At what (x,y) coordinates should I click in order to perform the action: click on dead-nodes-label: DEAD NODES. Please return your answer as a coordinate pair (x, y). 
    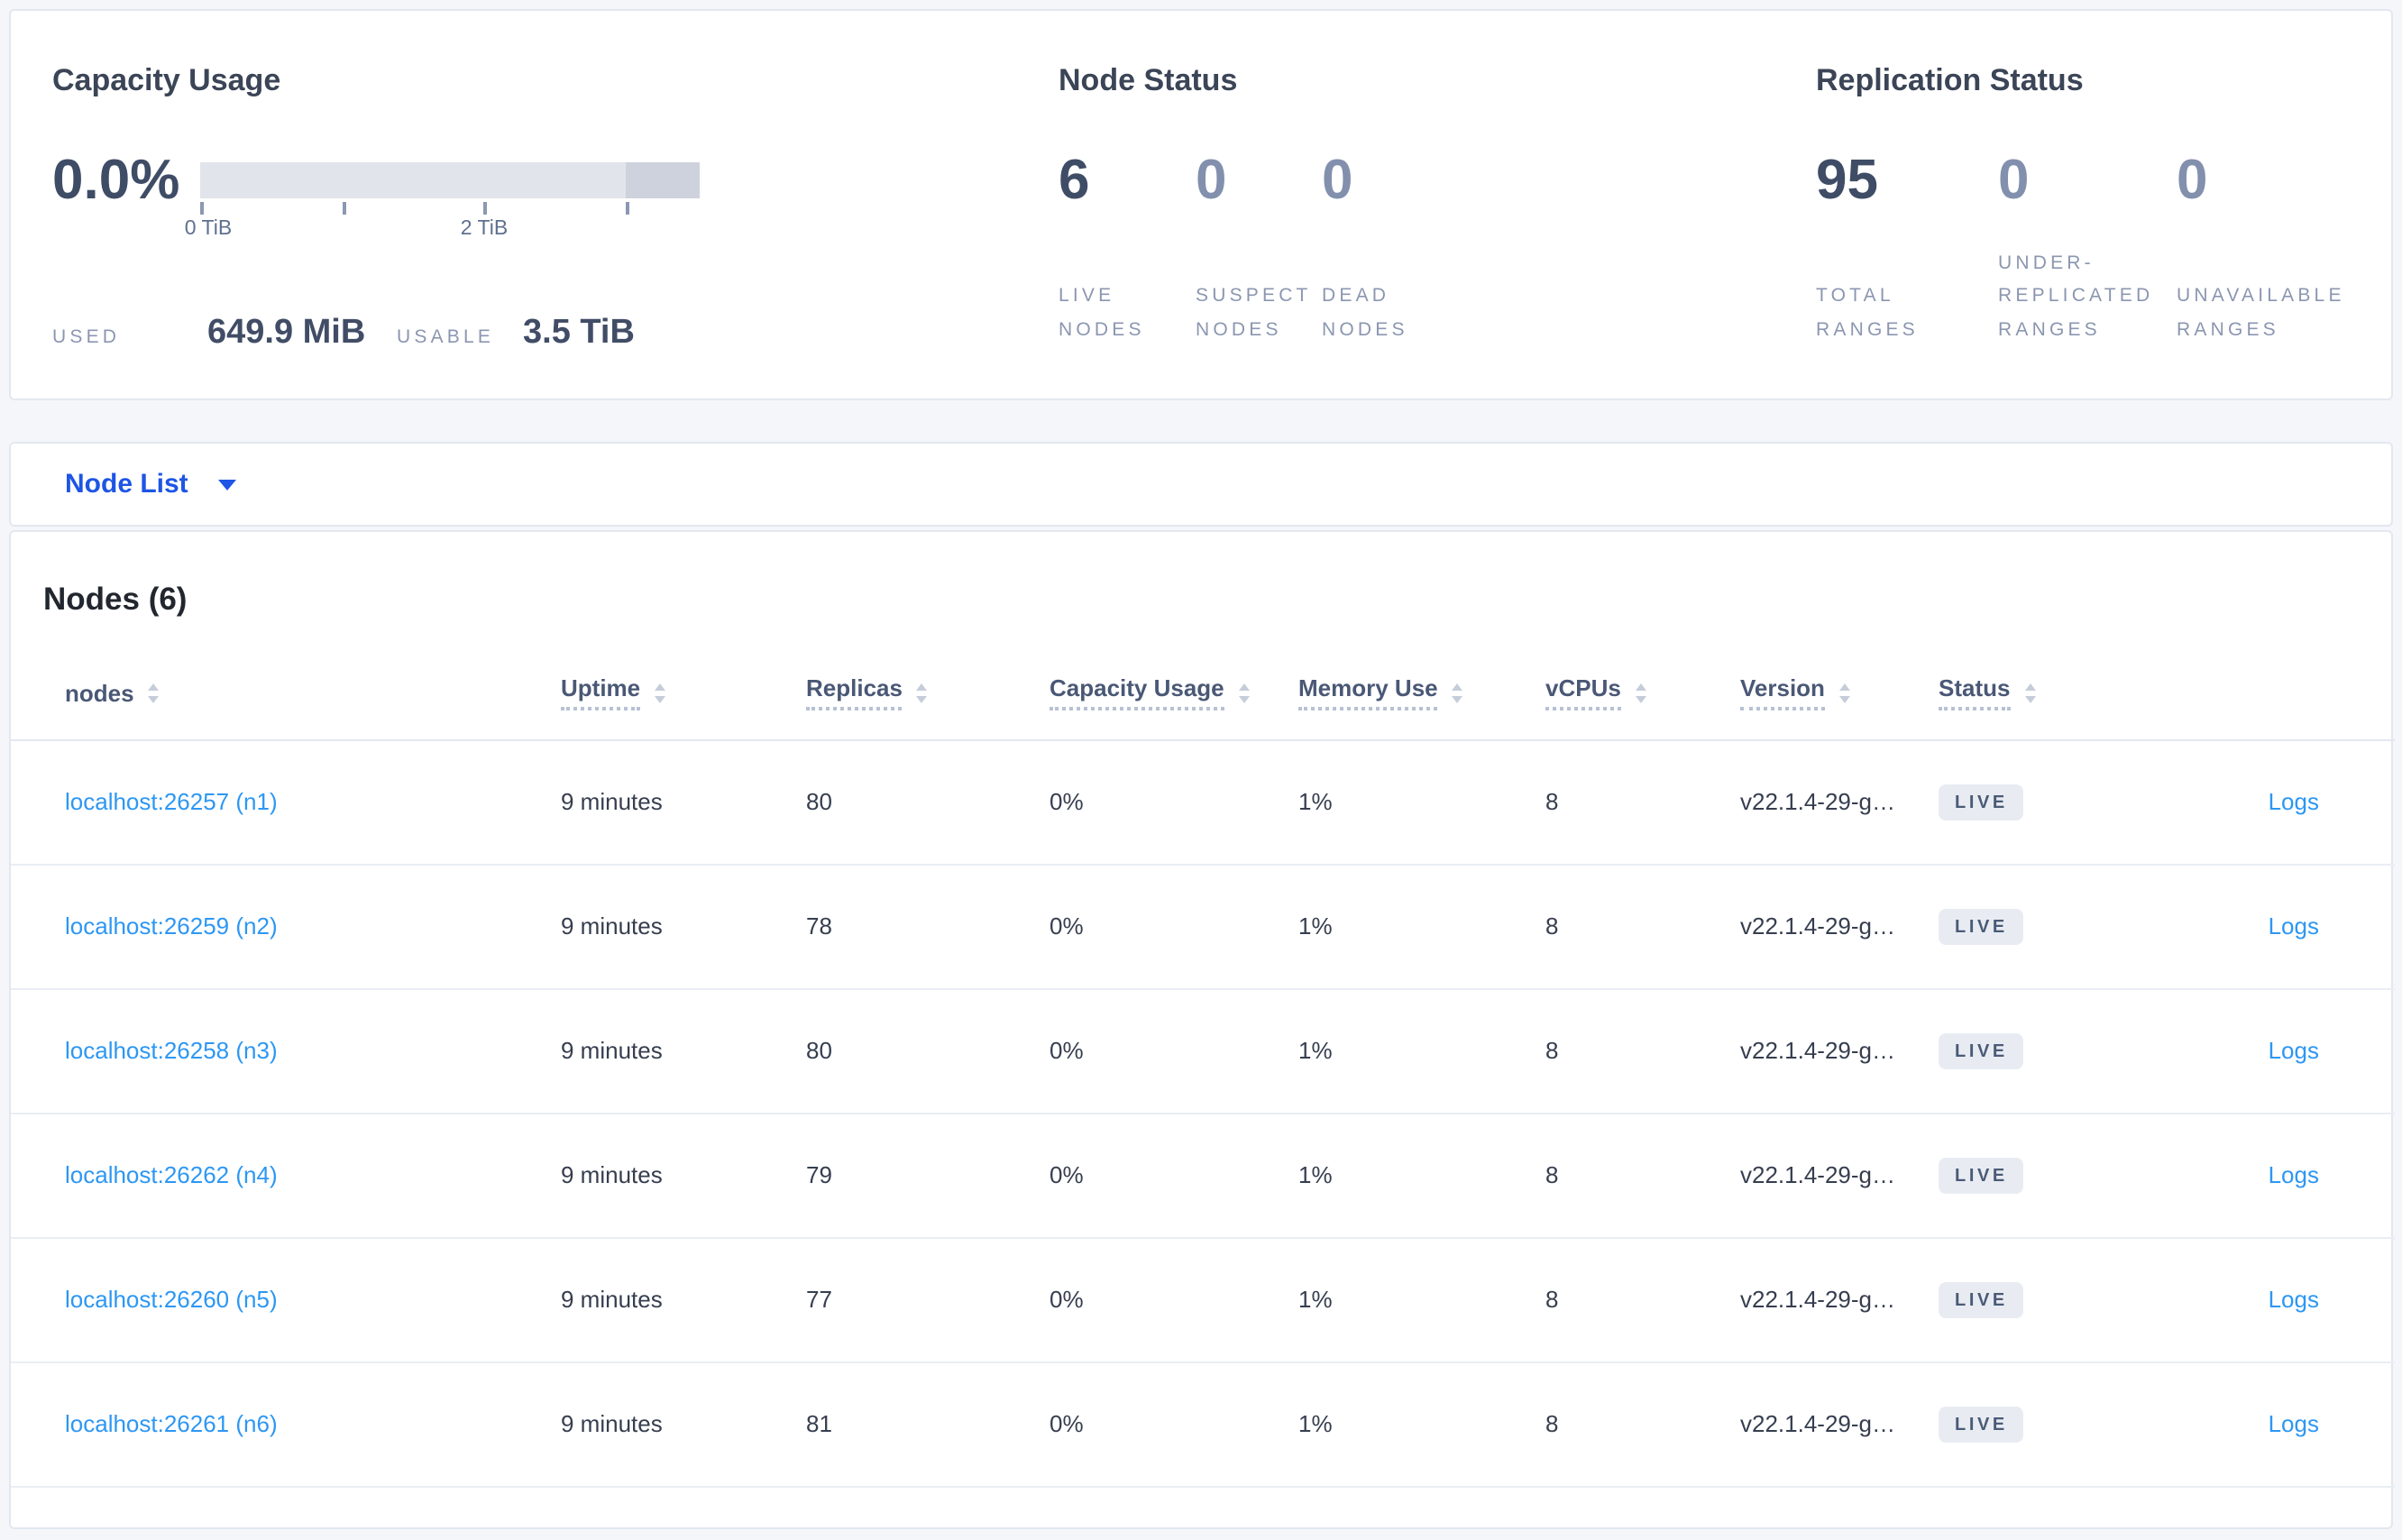
    Looking at the image, I should click on (1365, 313).